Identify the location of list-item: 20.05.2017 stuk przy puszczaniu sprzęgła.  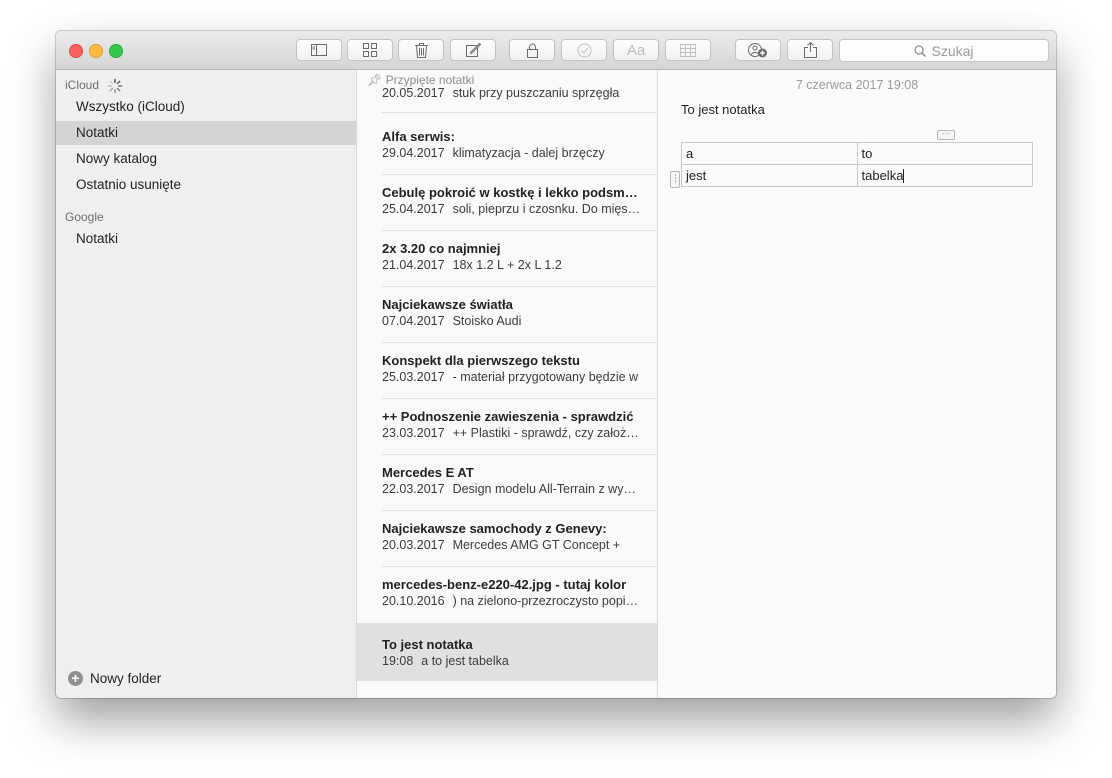
(507, 91).